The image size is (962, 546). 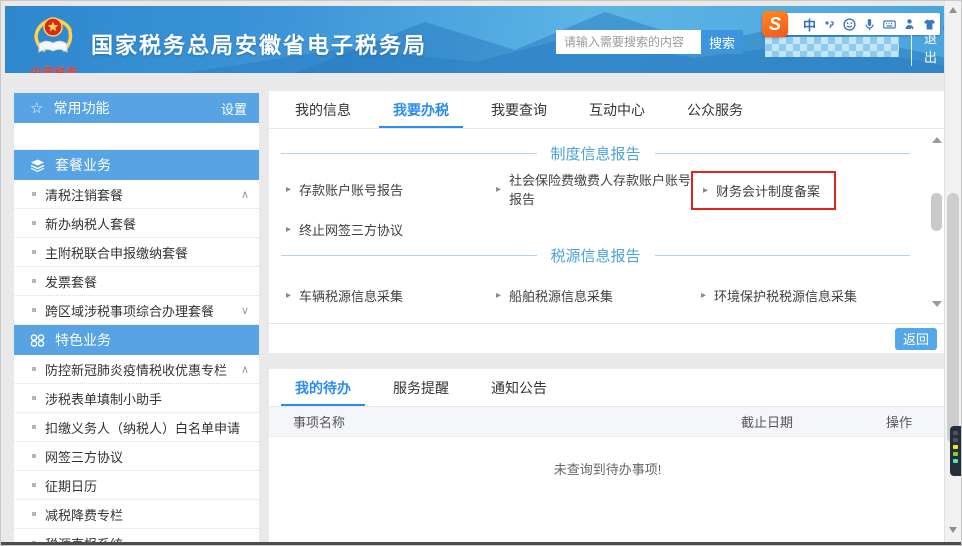 What do you see at coordinates (889, 24) in the screenshot?
I see `ime-keyboard-icon` at bounding box center [889, 24].